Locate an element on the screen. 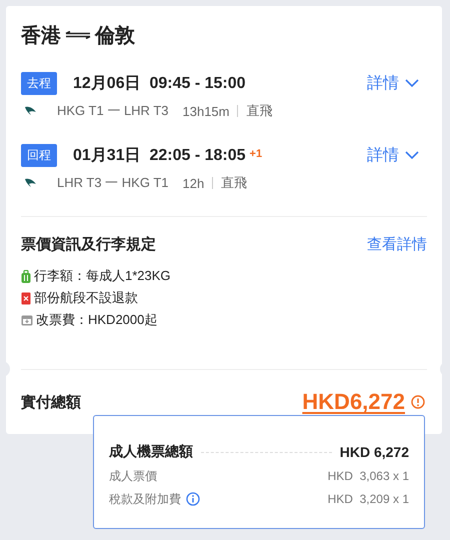 The width and height of the screenshot is (450, 540). breakdown-label: 成人機票總額 is located at coordinates (151, 452).